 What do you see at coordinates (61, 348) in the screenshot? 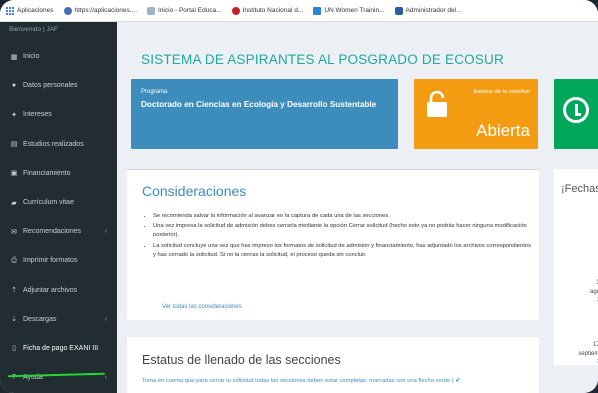
I see `sidebar-item-label: Ficha de pago EXANI III` at bounding box center [61, 348].